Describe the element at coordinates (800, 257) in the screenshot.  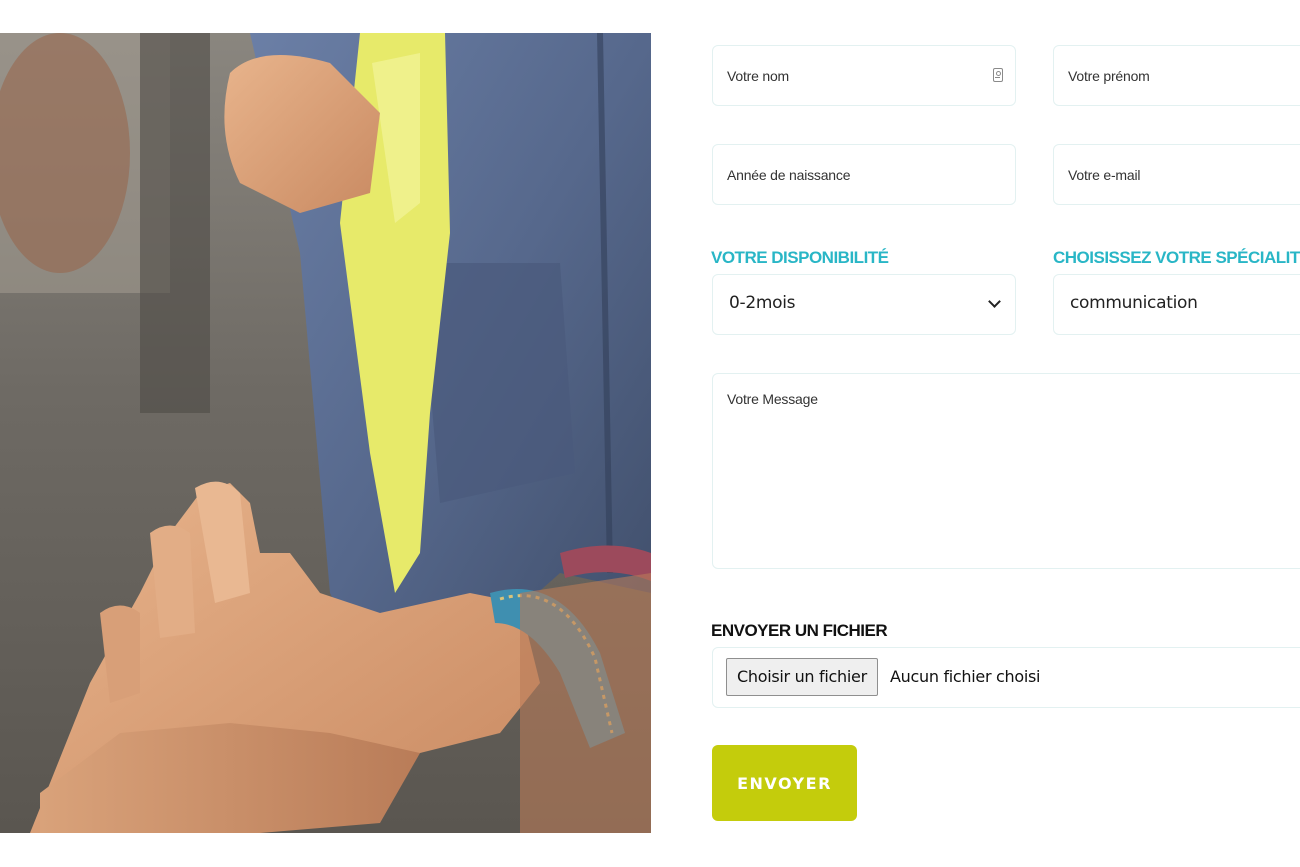
I see `availability-label: VOTRE DISPONIBILITÉ` at that location.